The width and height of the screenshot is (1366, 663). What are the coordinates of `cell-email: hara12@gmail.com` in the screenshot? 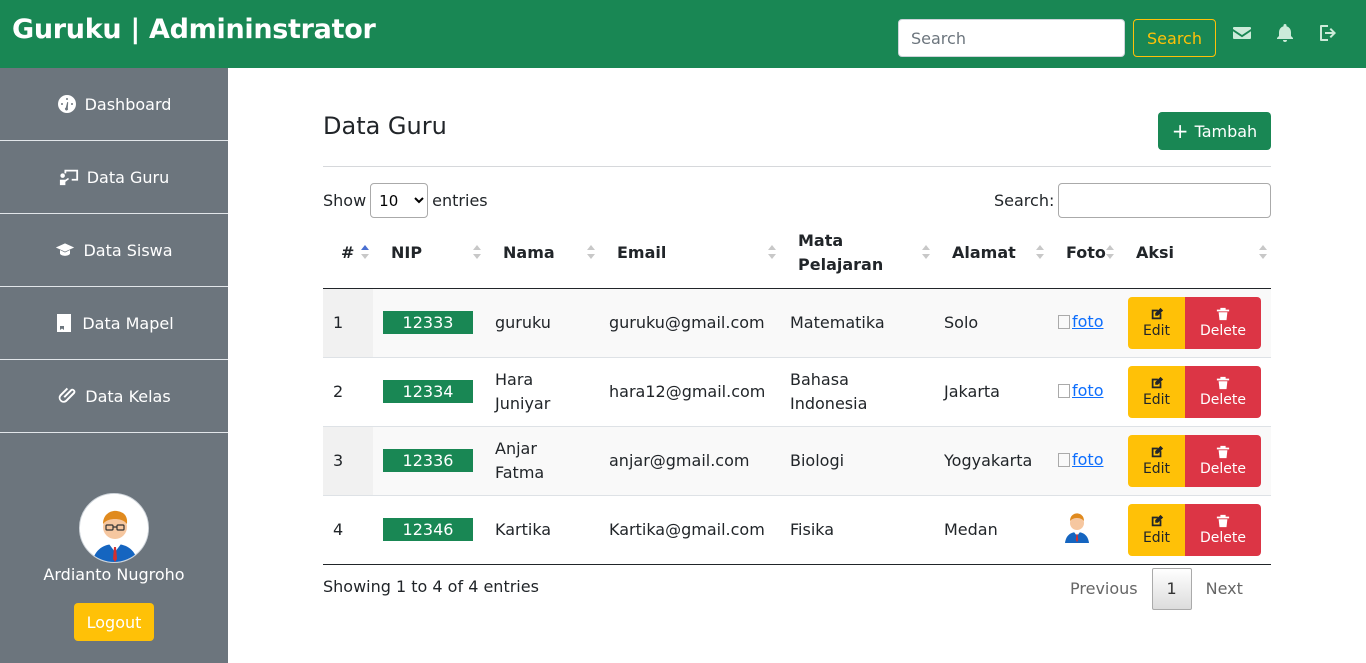 It's located at (689, 392).